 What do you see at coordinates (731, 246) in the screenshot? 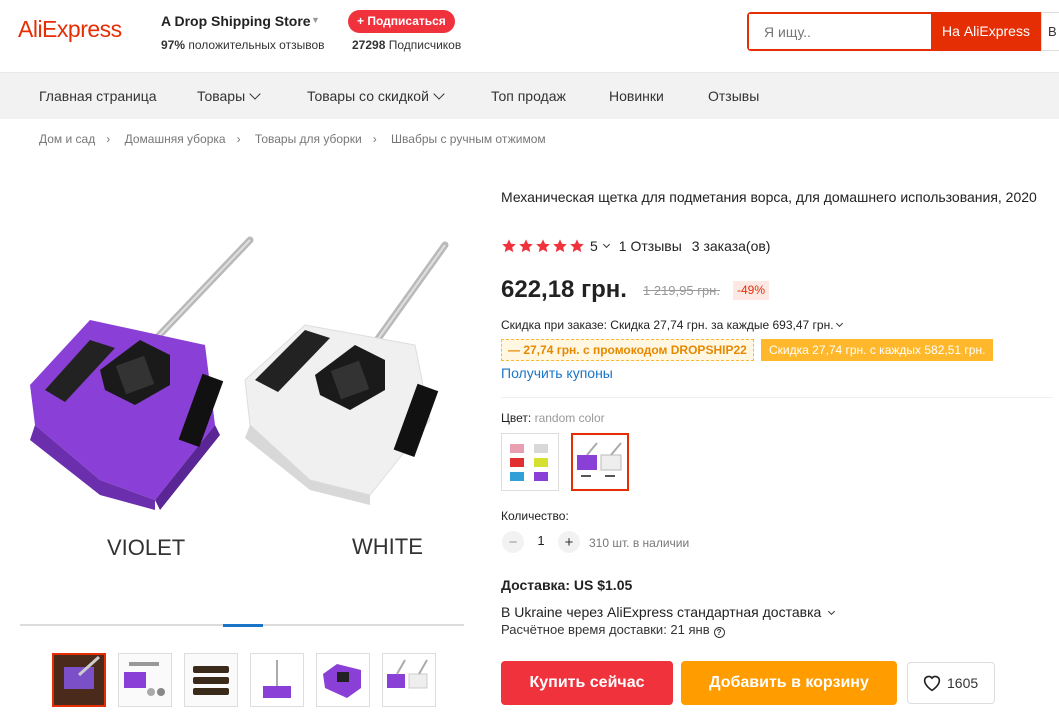
I see `orders-count: 3 заказа(ов)` at bounding box center [731, 246].